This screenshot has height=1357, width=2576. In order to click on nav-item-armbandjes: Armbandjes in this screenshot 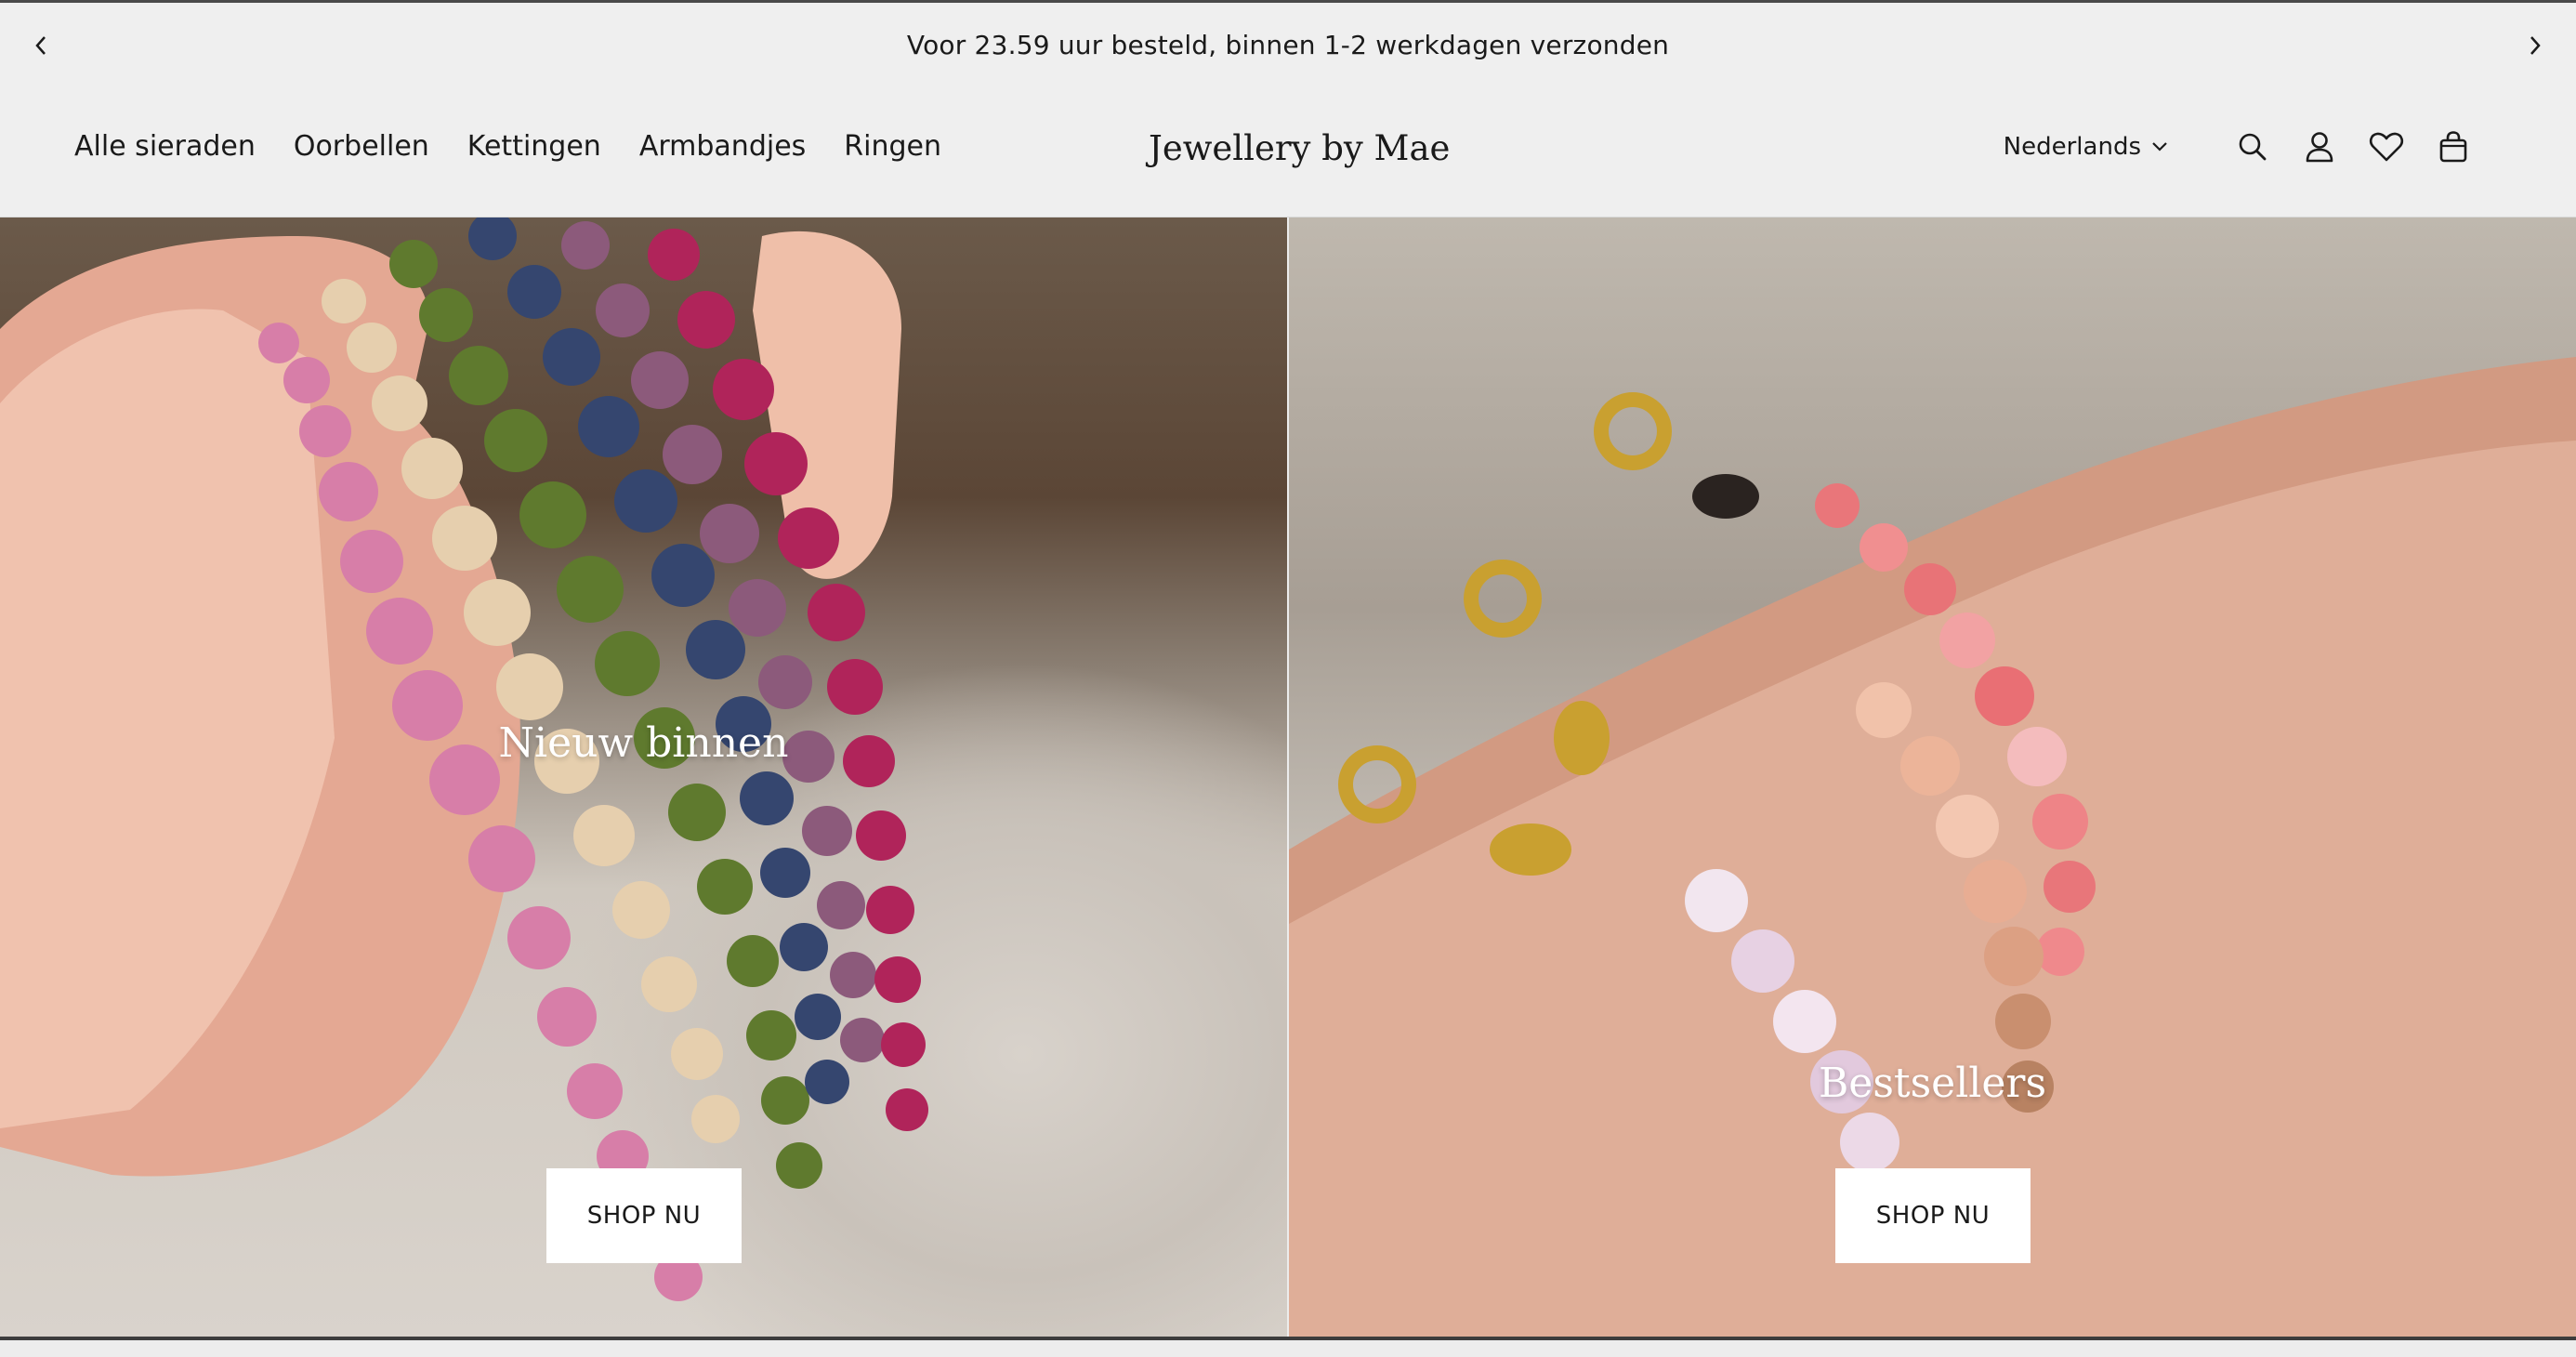, I will do `click(722, 146)`.